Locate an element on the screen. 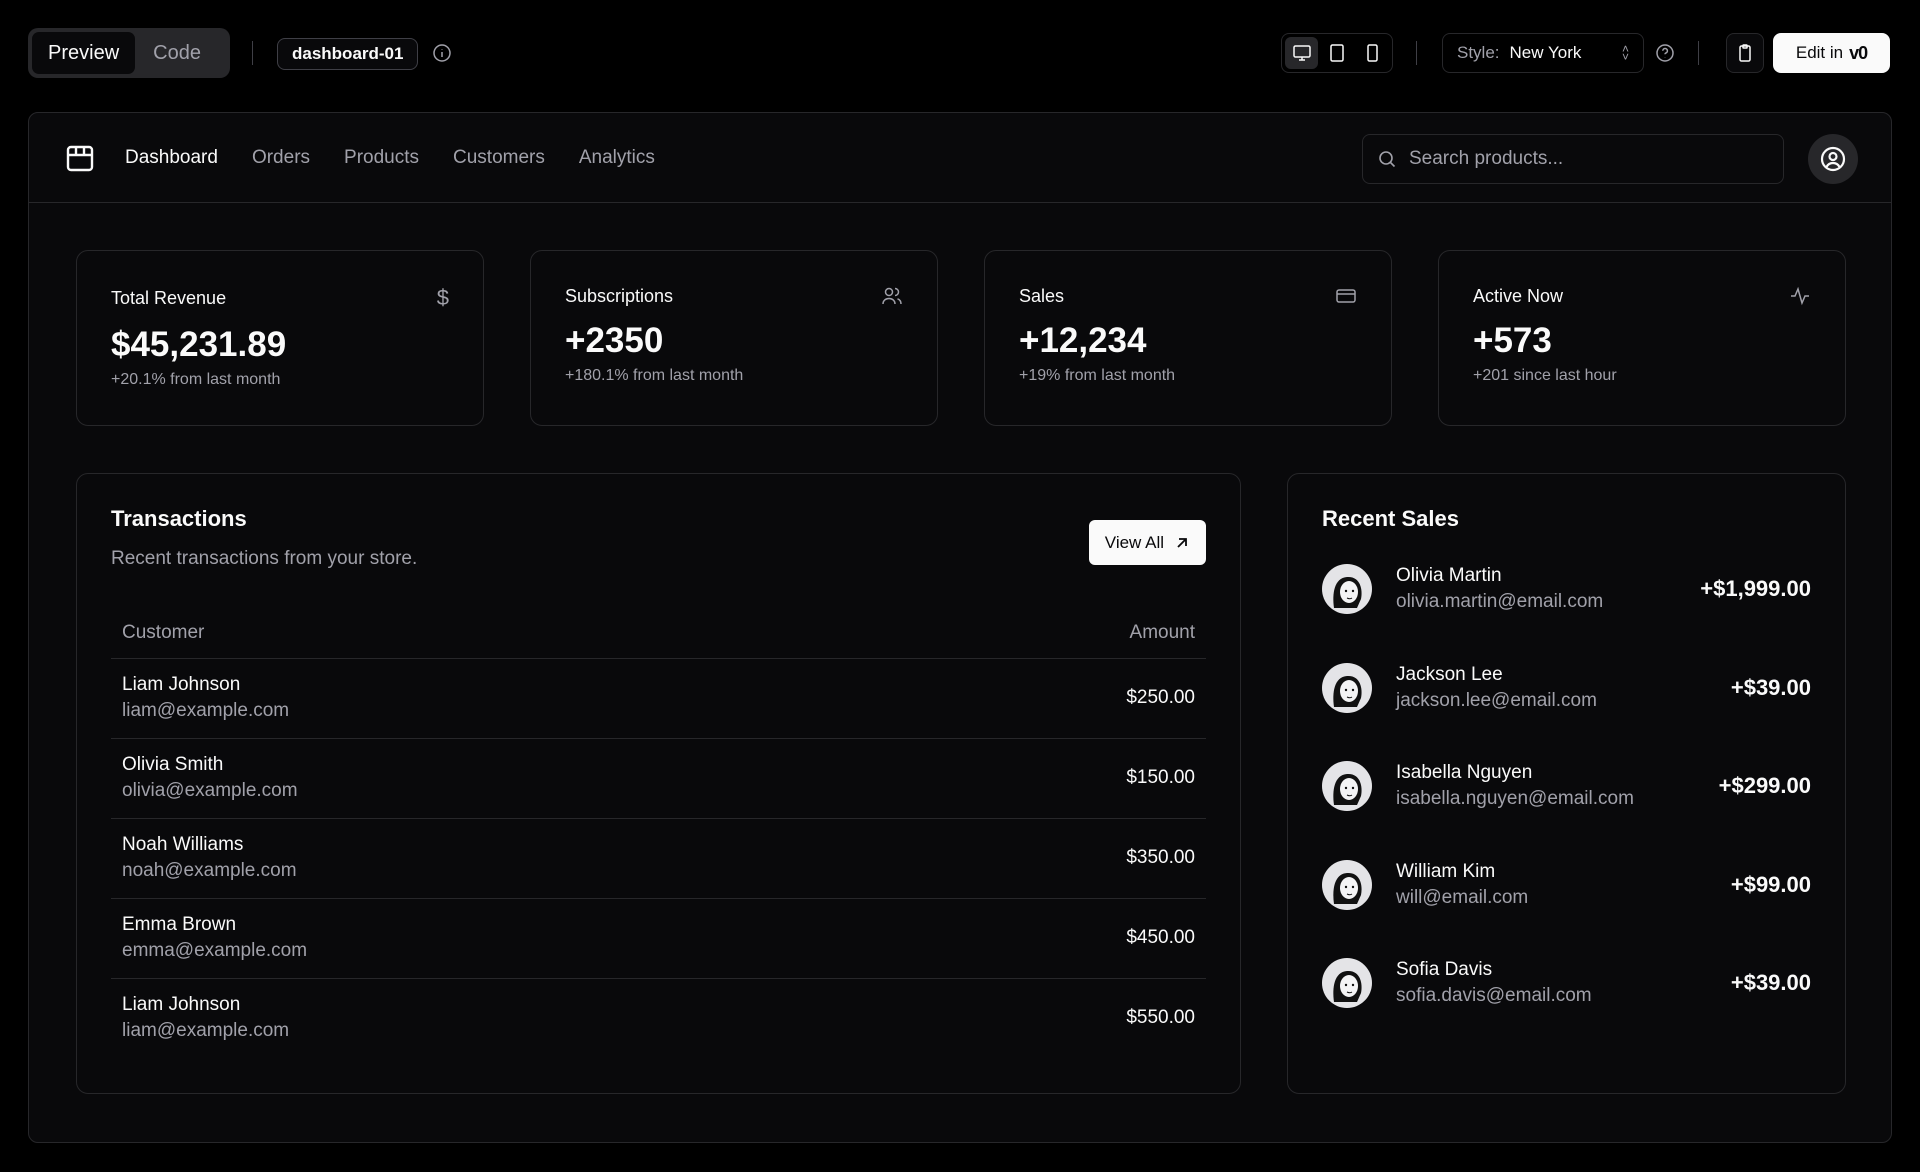  customer-name: Olivia Martin is located at coordinates (1449, 576).